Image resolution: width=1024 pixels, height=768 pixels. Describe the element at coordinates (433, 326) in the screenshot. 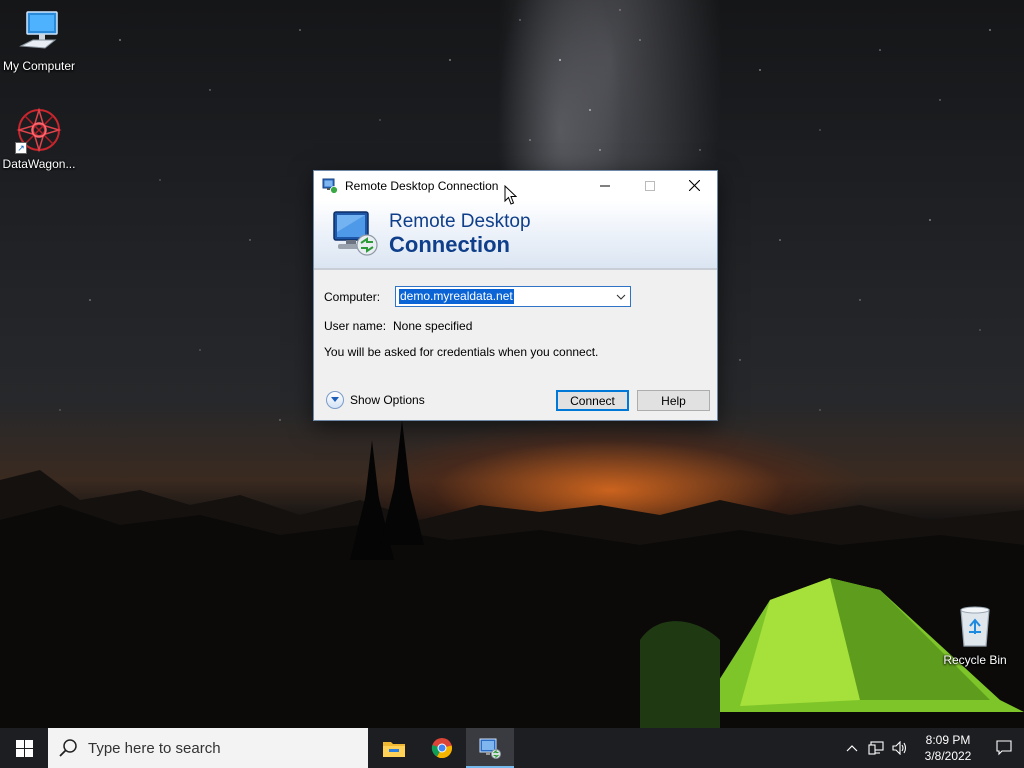

I see `username-value: None specified` at that location.